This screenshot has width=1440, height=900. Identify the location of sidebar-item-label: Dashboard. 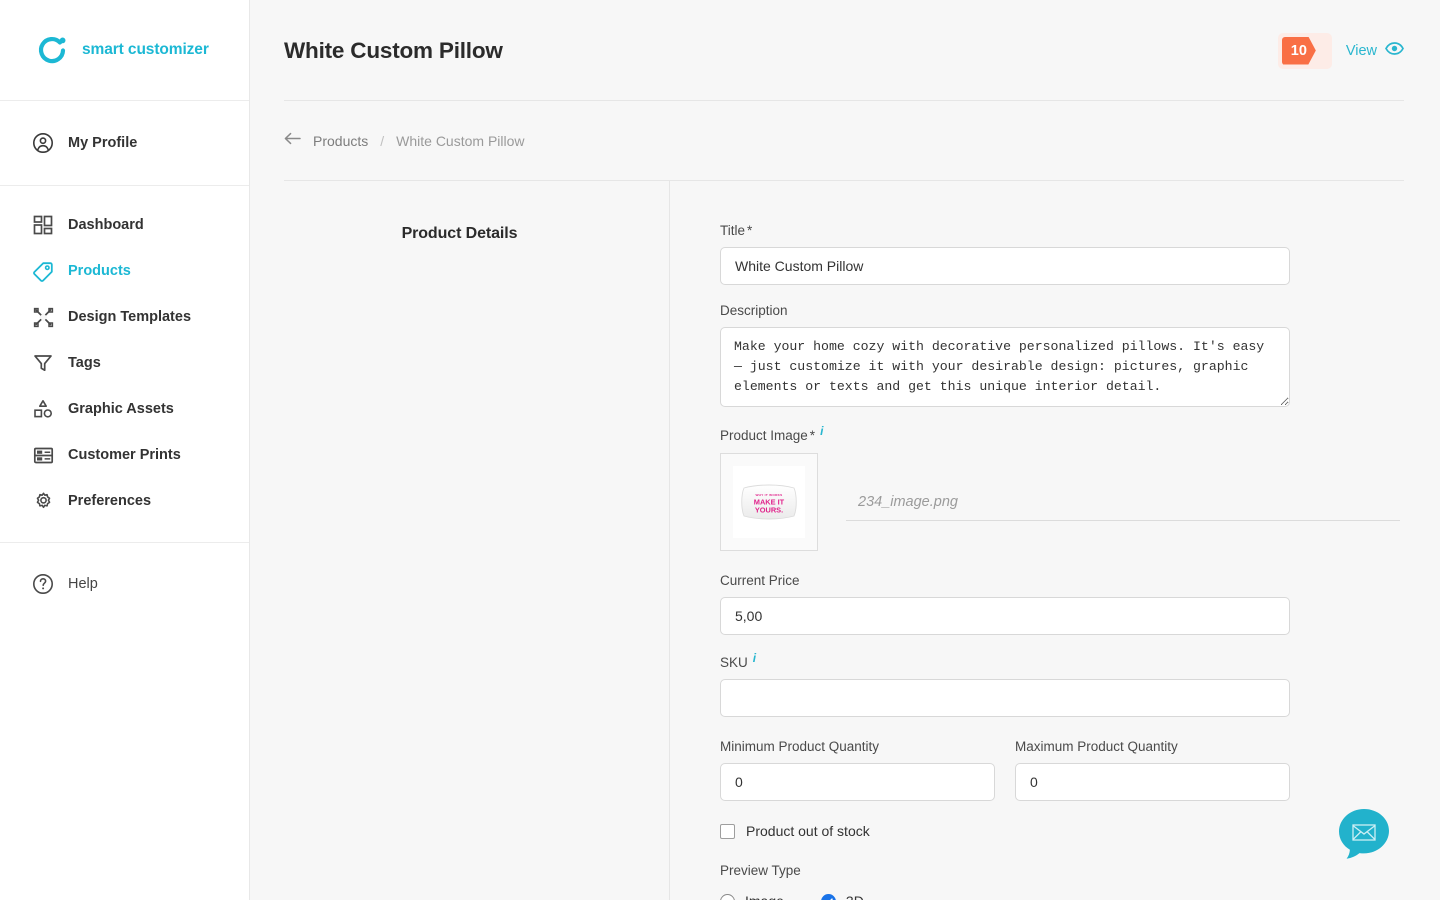
(106, 225).